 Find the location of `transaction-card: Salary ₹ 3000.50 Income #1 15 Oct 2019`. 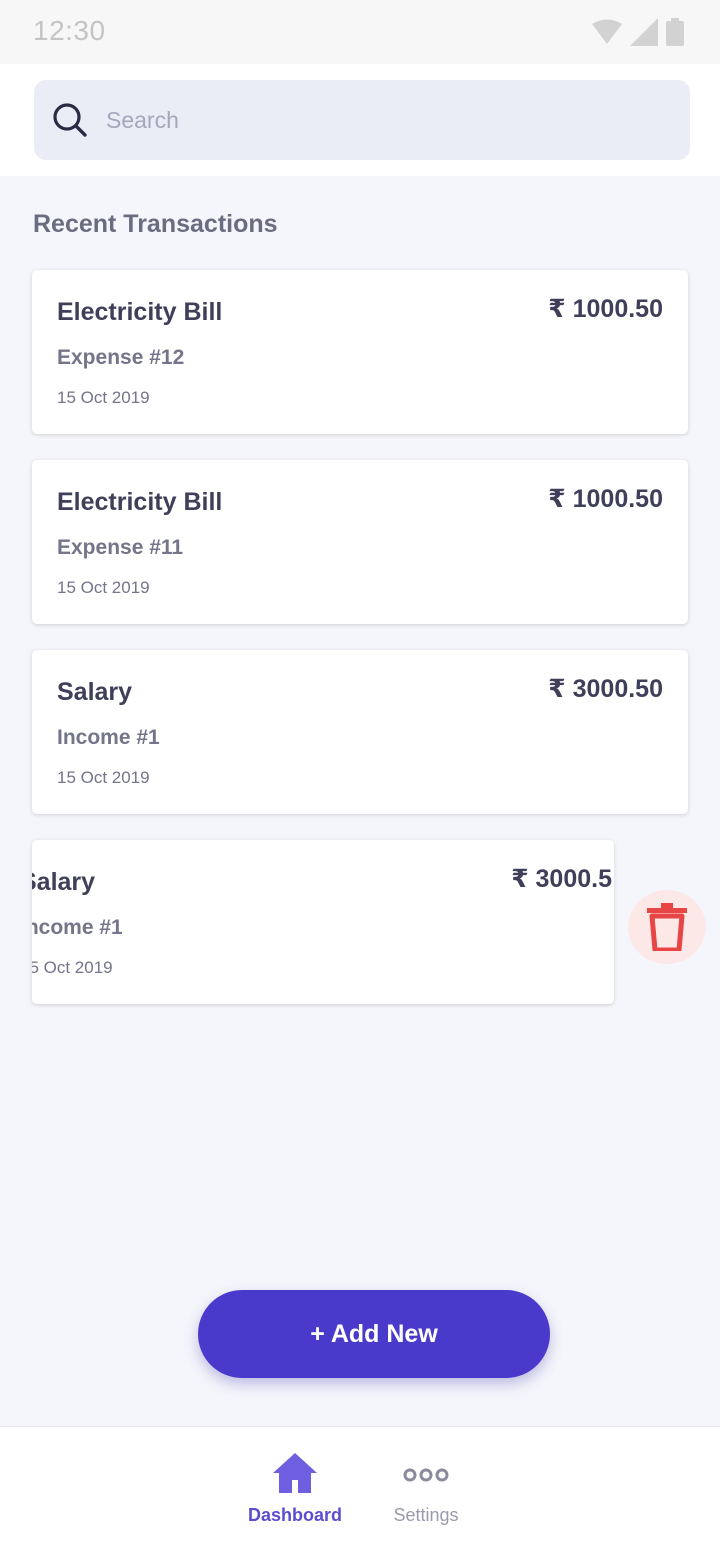

transaction-card: Salary ₹ 3000.50 Income #1 15 Oct 2019 is located at coordinates (360, 732).